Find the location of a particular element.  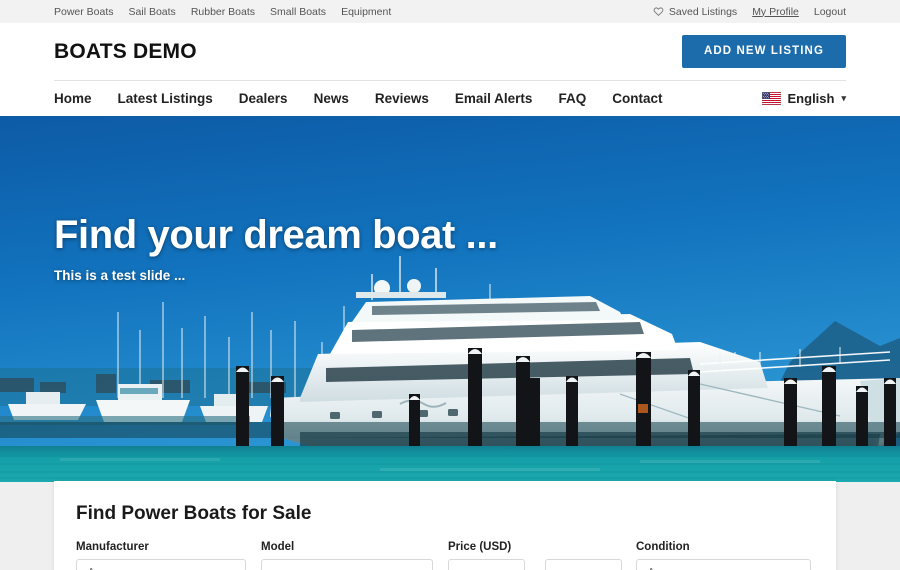

language-selector: English ▾ is located at coordinates (803, 98).